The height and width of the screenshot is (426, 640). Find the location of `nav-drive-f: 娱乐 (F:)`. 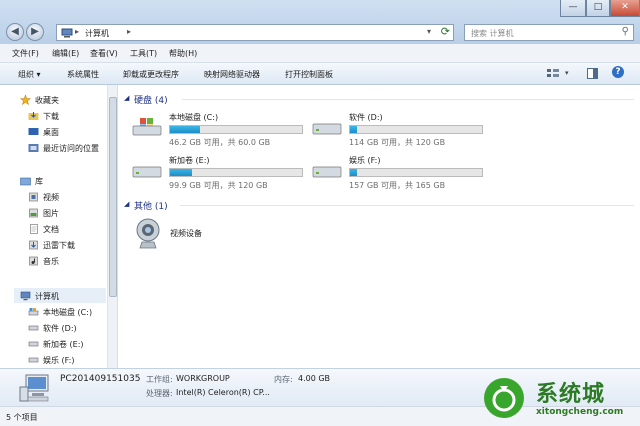

nav-drive-f: 娱乐 (F:) is located at coordinates (51, 360).